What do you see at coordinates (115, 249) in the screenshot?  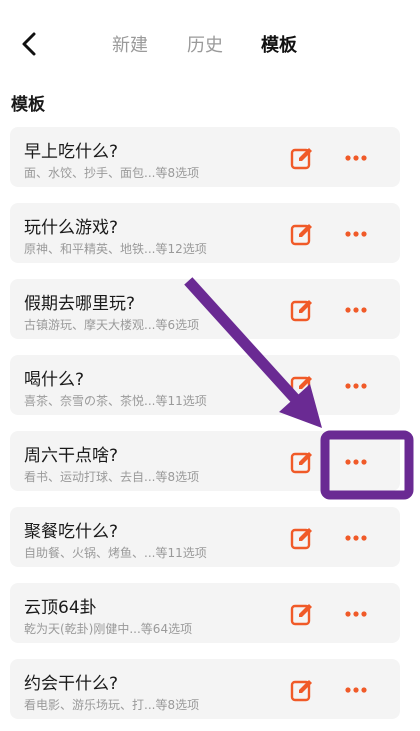 I see `template-subtitle: 原神、和平精英、地铁...等12选项` at bounding box center [115, 249].